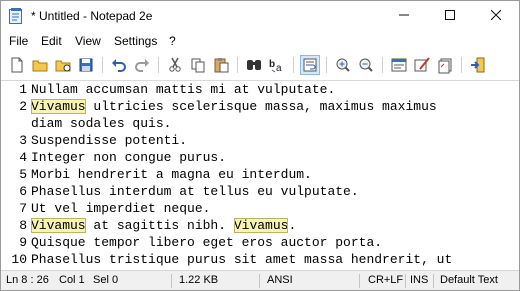 This screenshot has height=291, width=520. I want to click on browse-icon, so click(63, 66).